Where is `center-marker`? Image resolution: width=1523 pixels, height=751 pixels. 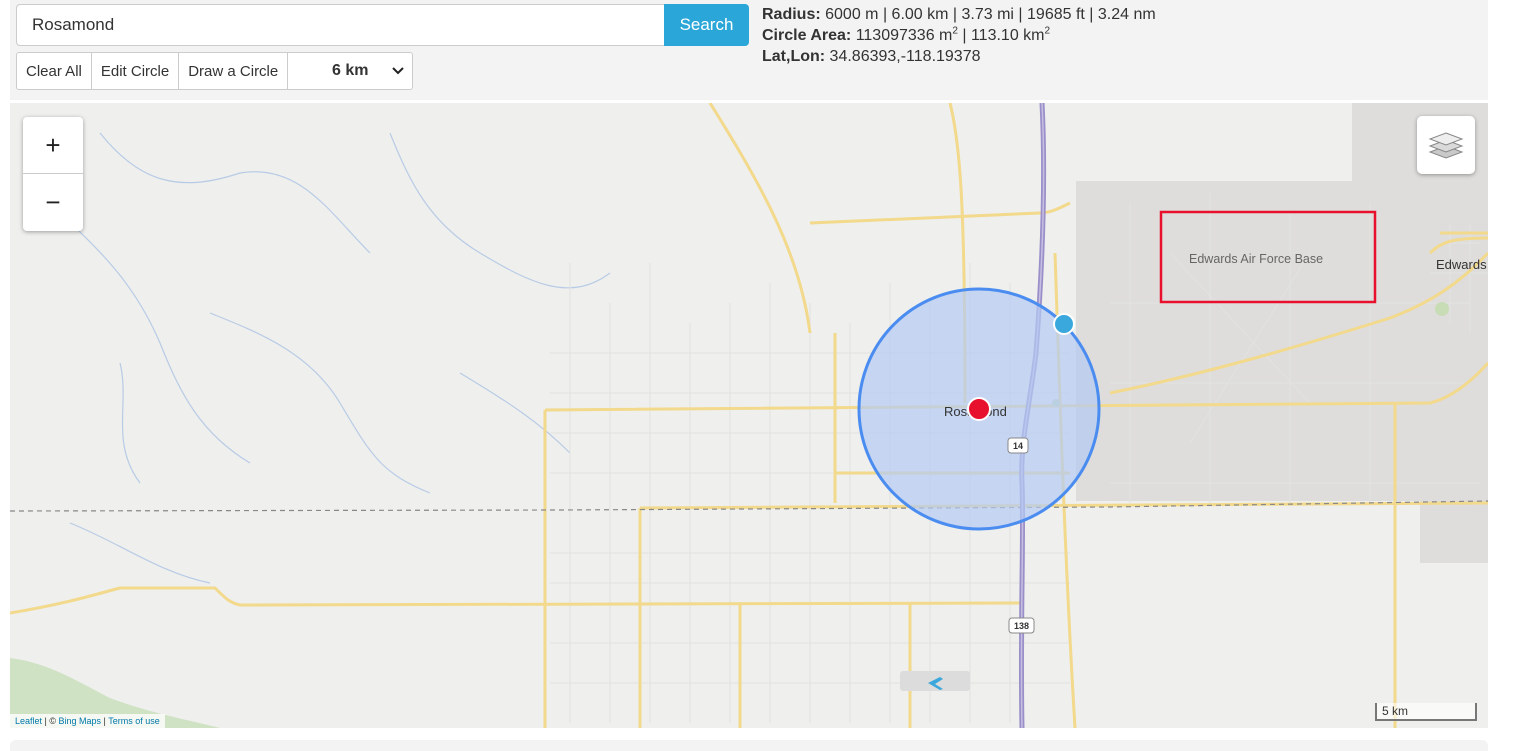 center-marker is located at coordinates (979, 409).